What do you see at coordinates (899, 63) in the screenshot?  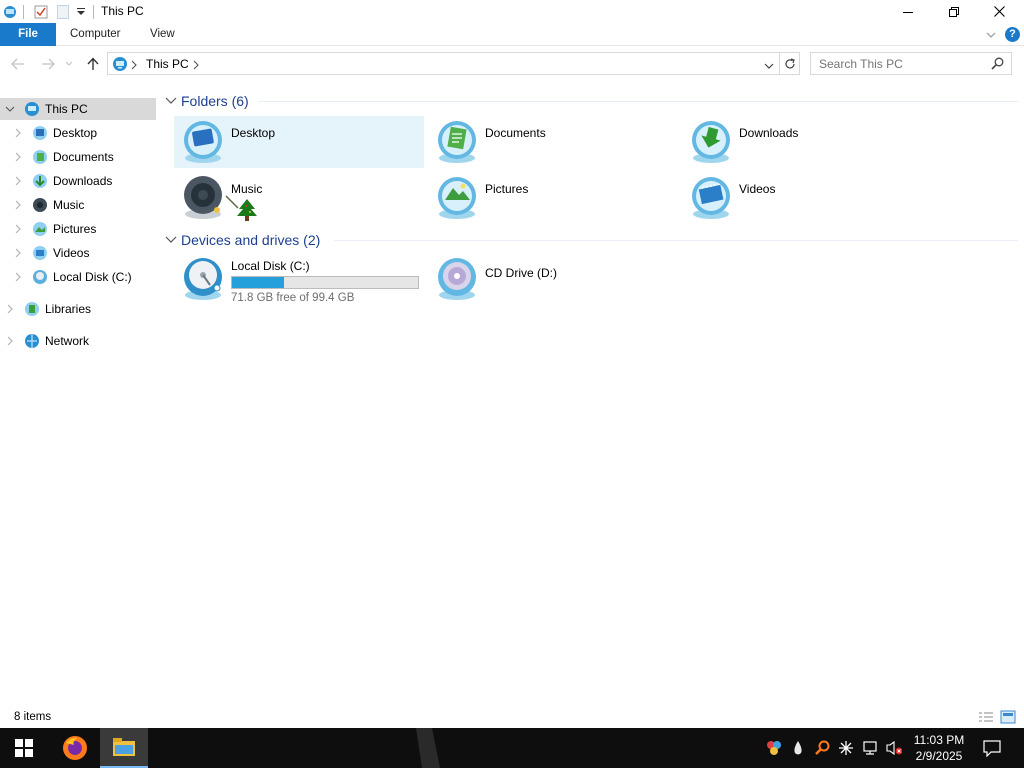 I see `search-input` at bounding box center [899, 63].